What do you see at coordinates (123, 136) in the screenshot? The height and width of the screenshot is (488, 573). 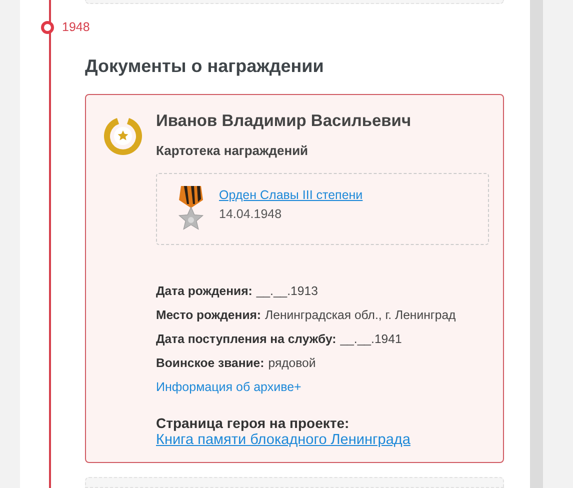 I see `medal-ring-icon` at bounding box center [123, 136].